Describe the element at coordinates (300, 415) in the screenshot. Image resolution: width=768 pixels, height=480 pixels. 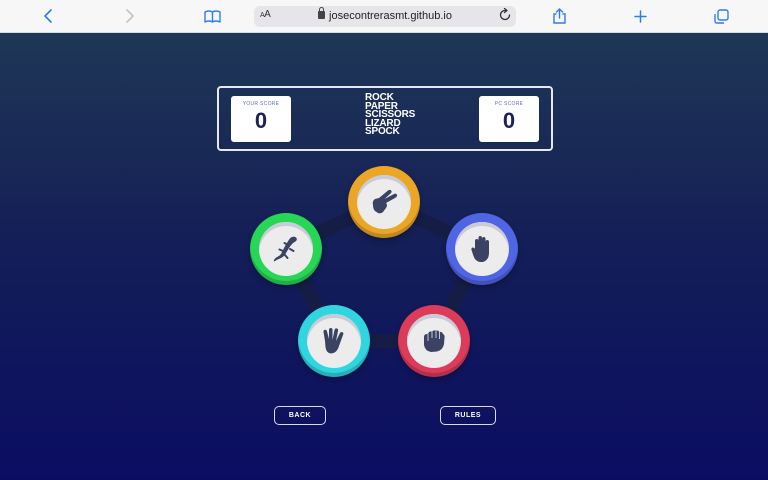
I see `back-button: BACK` at that location.